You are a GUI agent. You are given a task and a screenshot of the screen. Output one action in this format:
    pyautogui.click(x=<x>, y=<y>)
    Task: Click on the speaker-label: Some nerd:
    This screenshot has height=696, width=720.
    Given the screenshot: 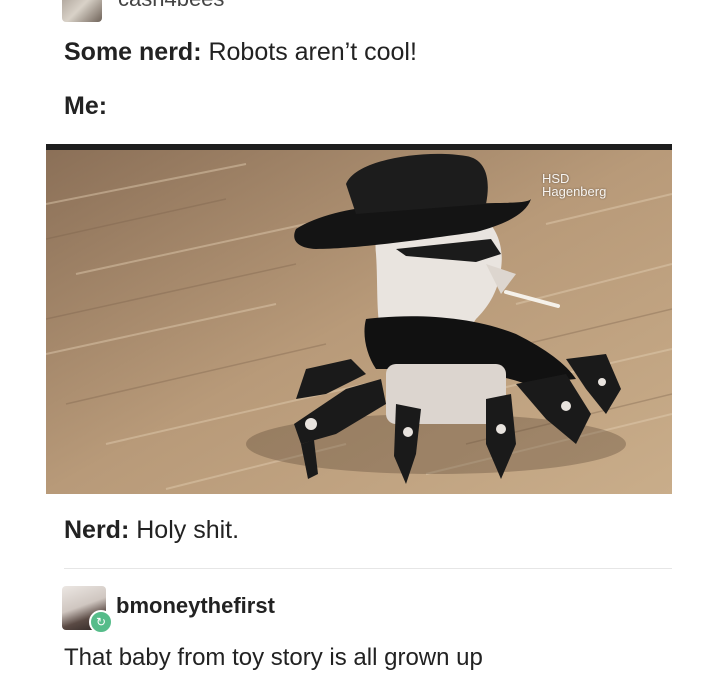 What is the action you would take?
    pyautogui.click(x=133, y=52)
    